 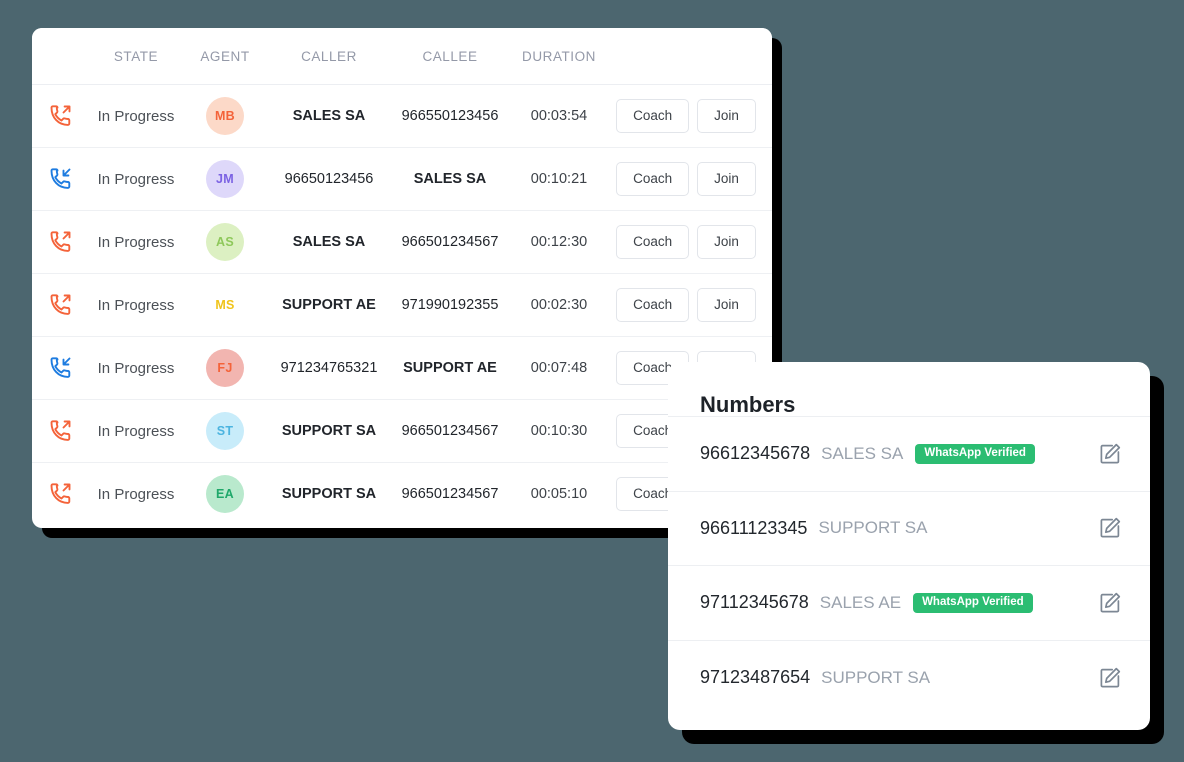 What do you see at coordinates (755, 677) in the screenshot?
I see `phone-number: 97123487654` at bounding box center [755, 677].